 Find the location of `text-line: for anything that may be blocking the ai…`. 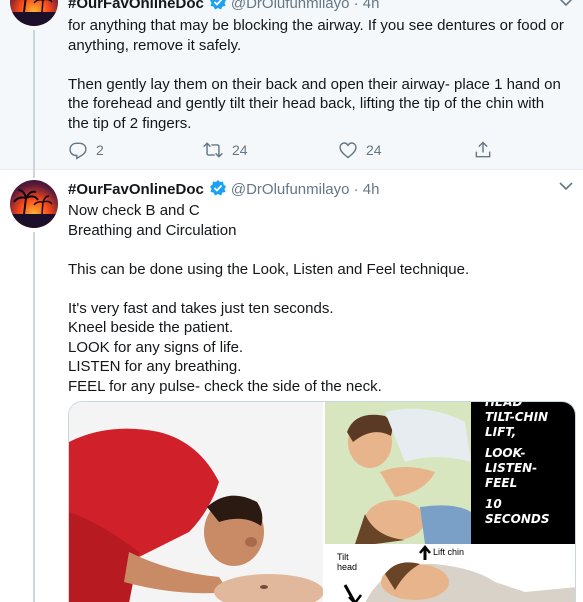

text-line: for anything that may be blocking the ai… is located at coordinates (316, 25).